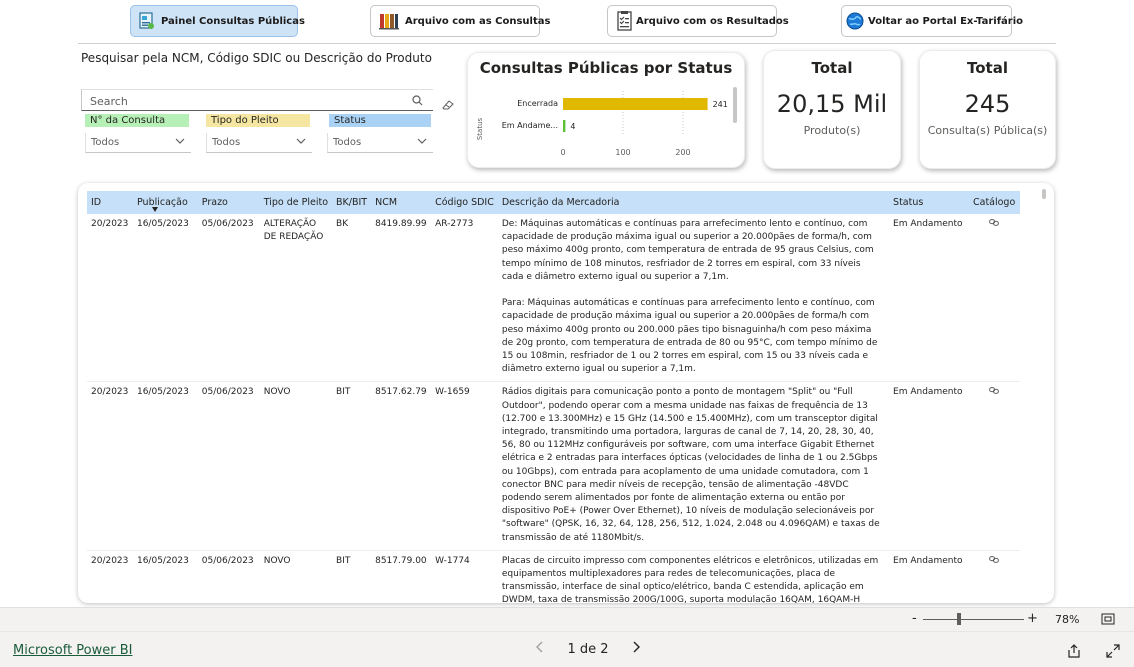 This screenshot has height=667, width=1134. I want to click on header-divider, so click(567, 43).